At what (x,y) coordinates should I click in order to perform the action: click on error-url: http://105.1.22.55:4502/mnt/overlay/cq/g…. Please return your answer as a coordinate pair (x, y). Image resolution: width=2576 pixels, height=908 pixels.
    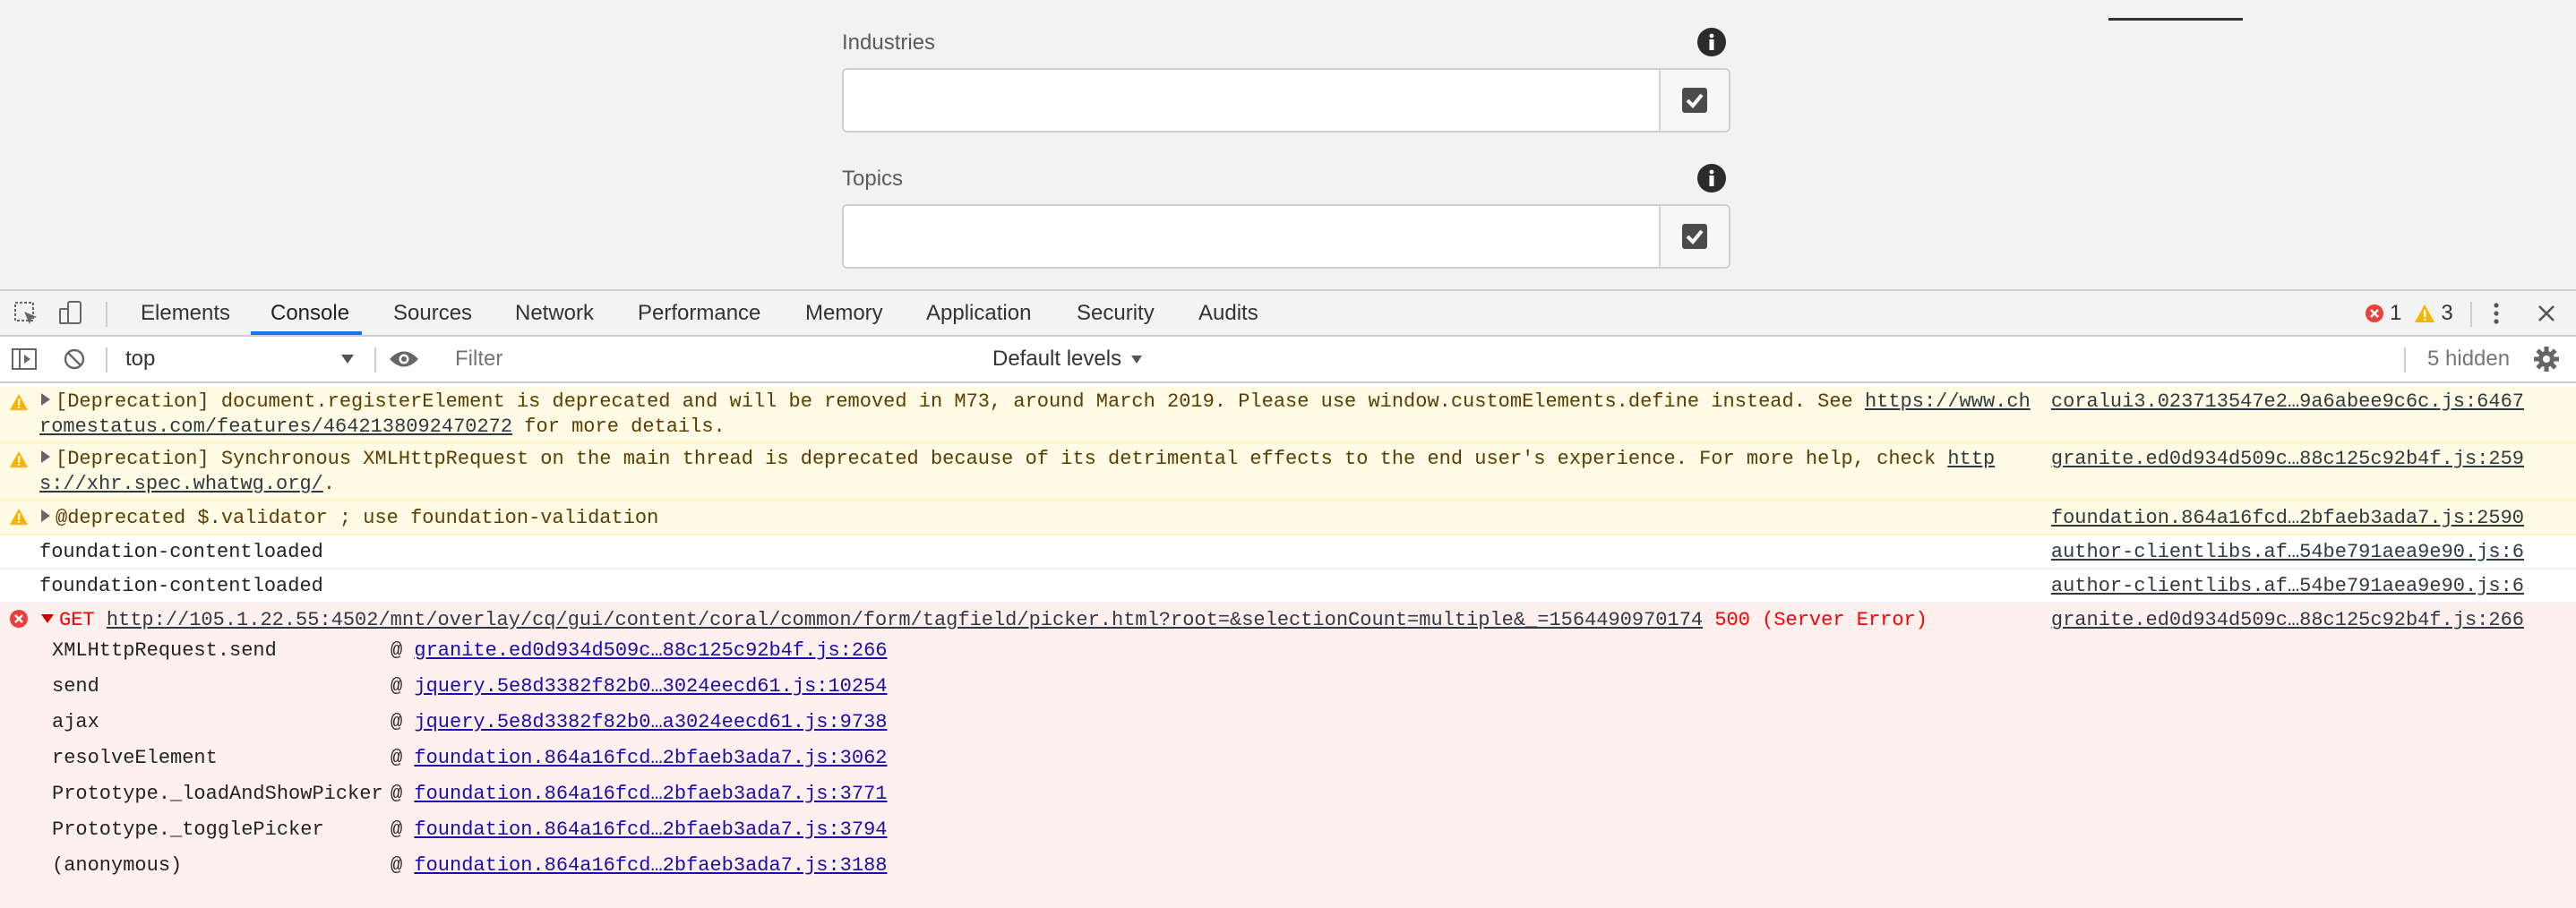
    Looking at the image, I should click on (905, 620).